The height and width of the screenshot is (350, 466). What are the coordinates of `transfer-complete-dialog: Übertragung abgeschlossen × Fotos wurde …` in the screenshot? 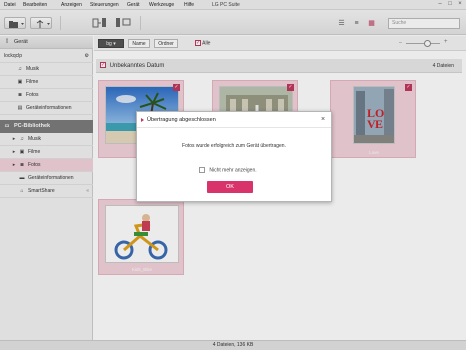 It's located at (234, 156).